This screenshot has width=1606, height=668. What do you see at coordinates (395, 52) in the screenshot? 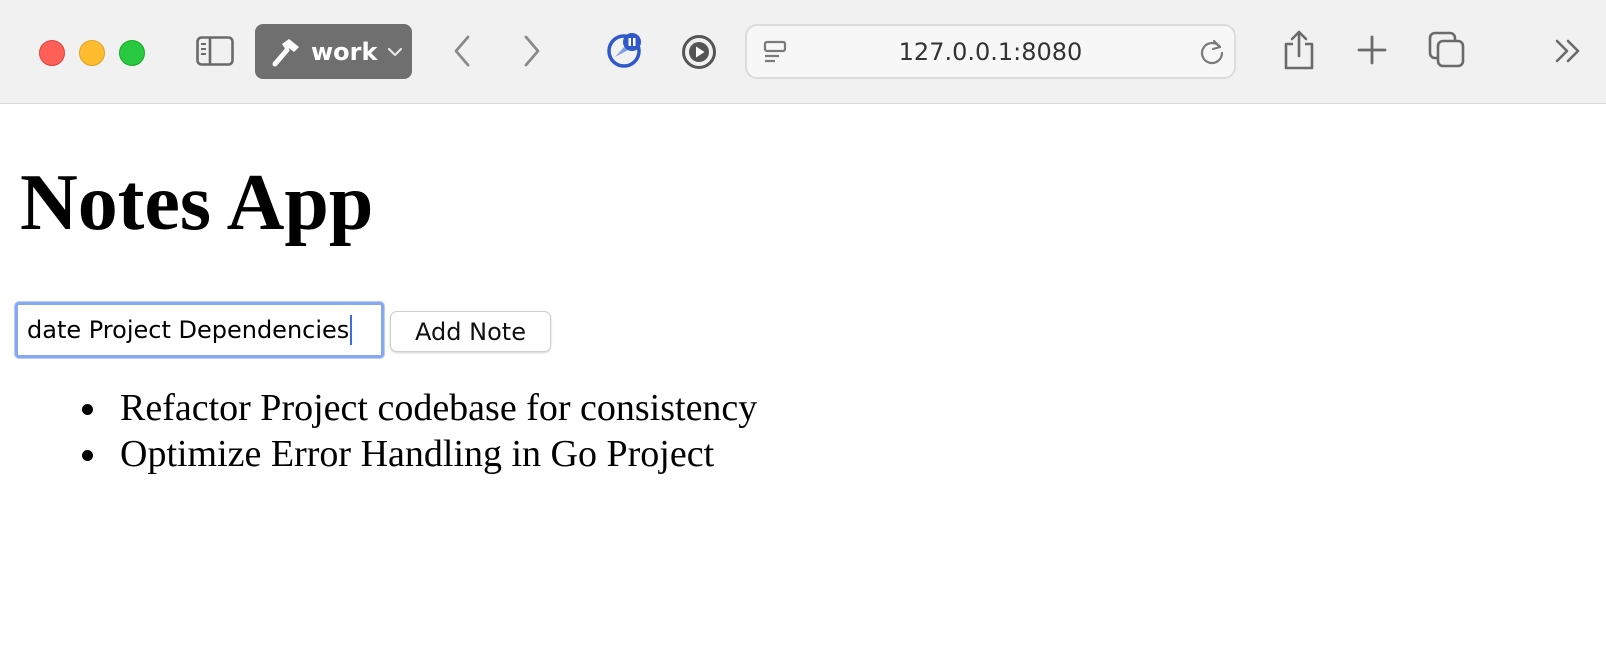
I see `chevron-down-icon` at bounding box center [395, 52].